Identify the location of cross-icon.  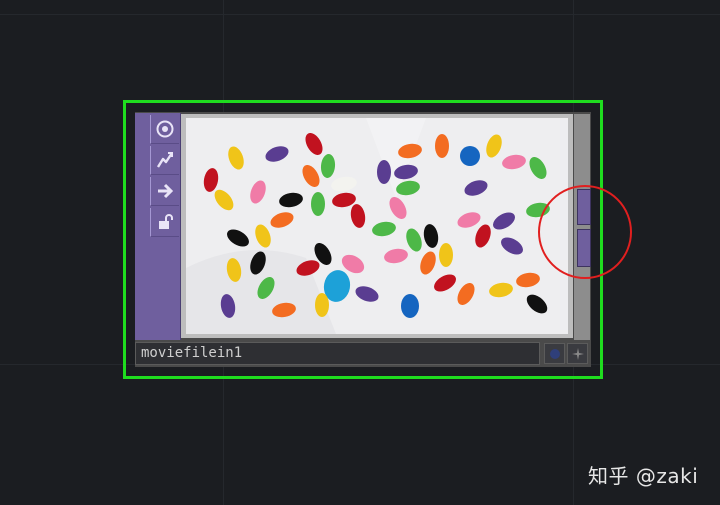
(577, 353).